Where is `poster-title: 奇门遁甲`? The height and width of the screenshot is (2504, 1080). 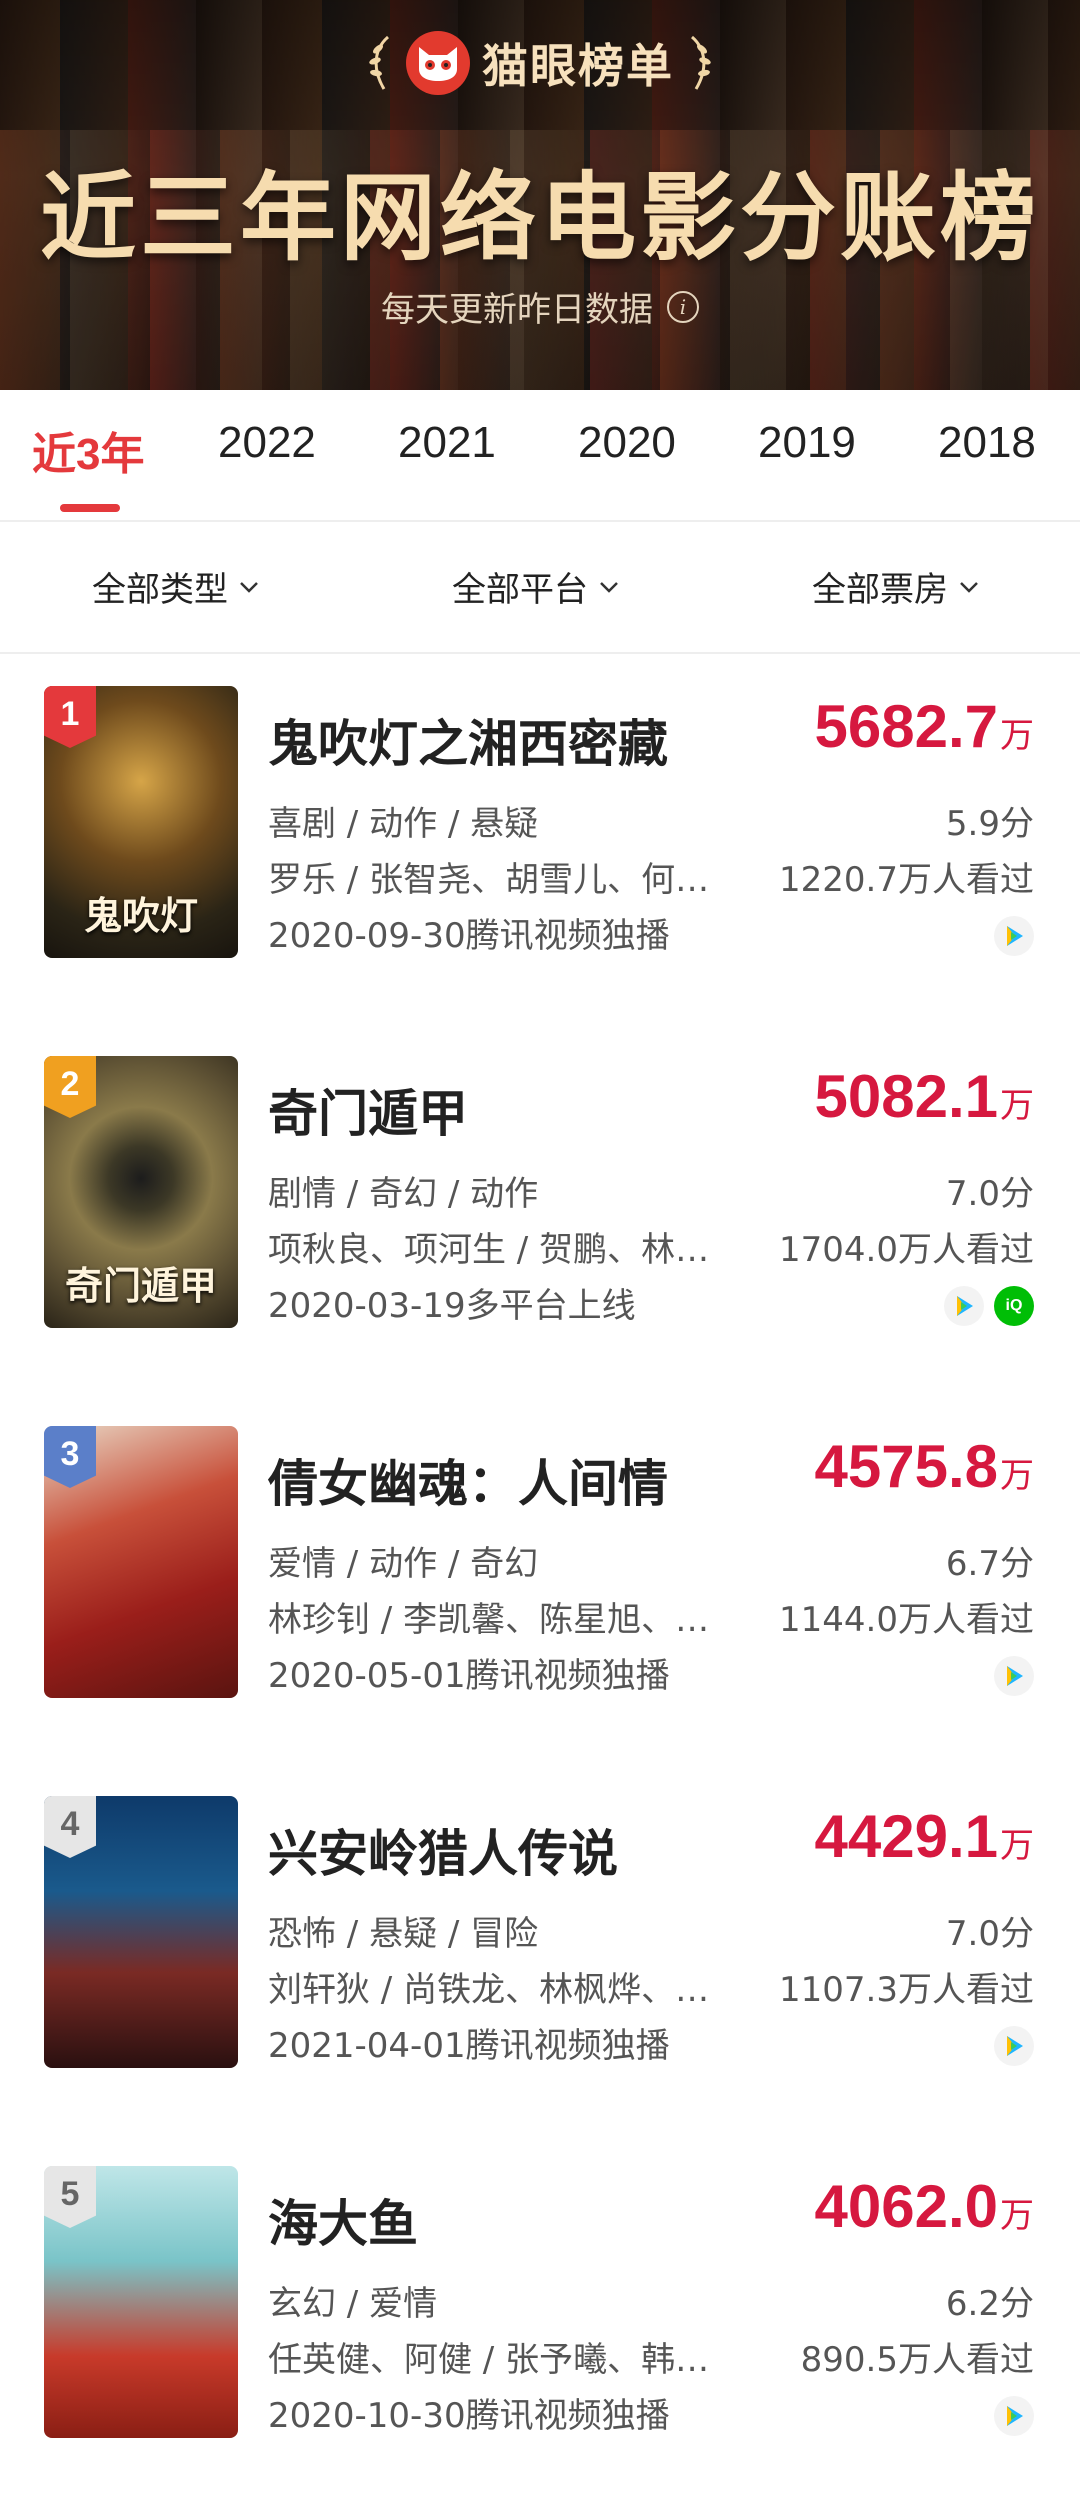 poster-title: 奇门遁甲 is located at coordinates (140, 1285).